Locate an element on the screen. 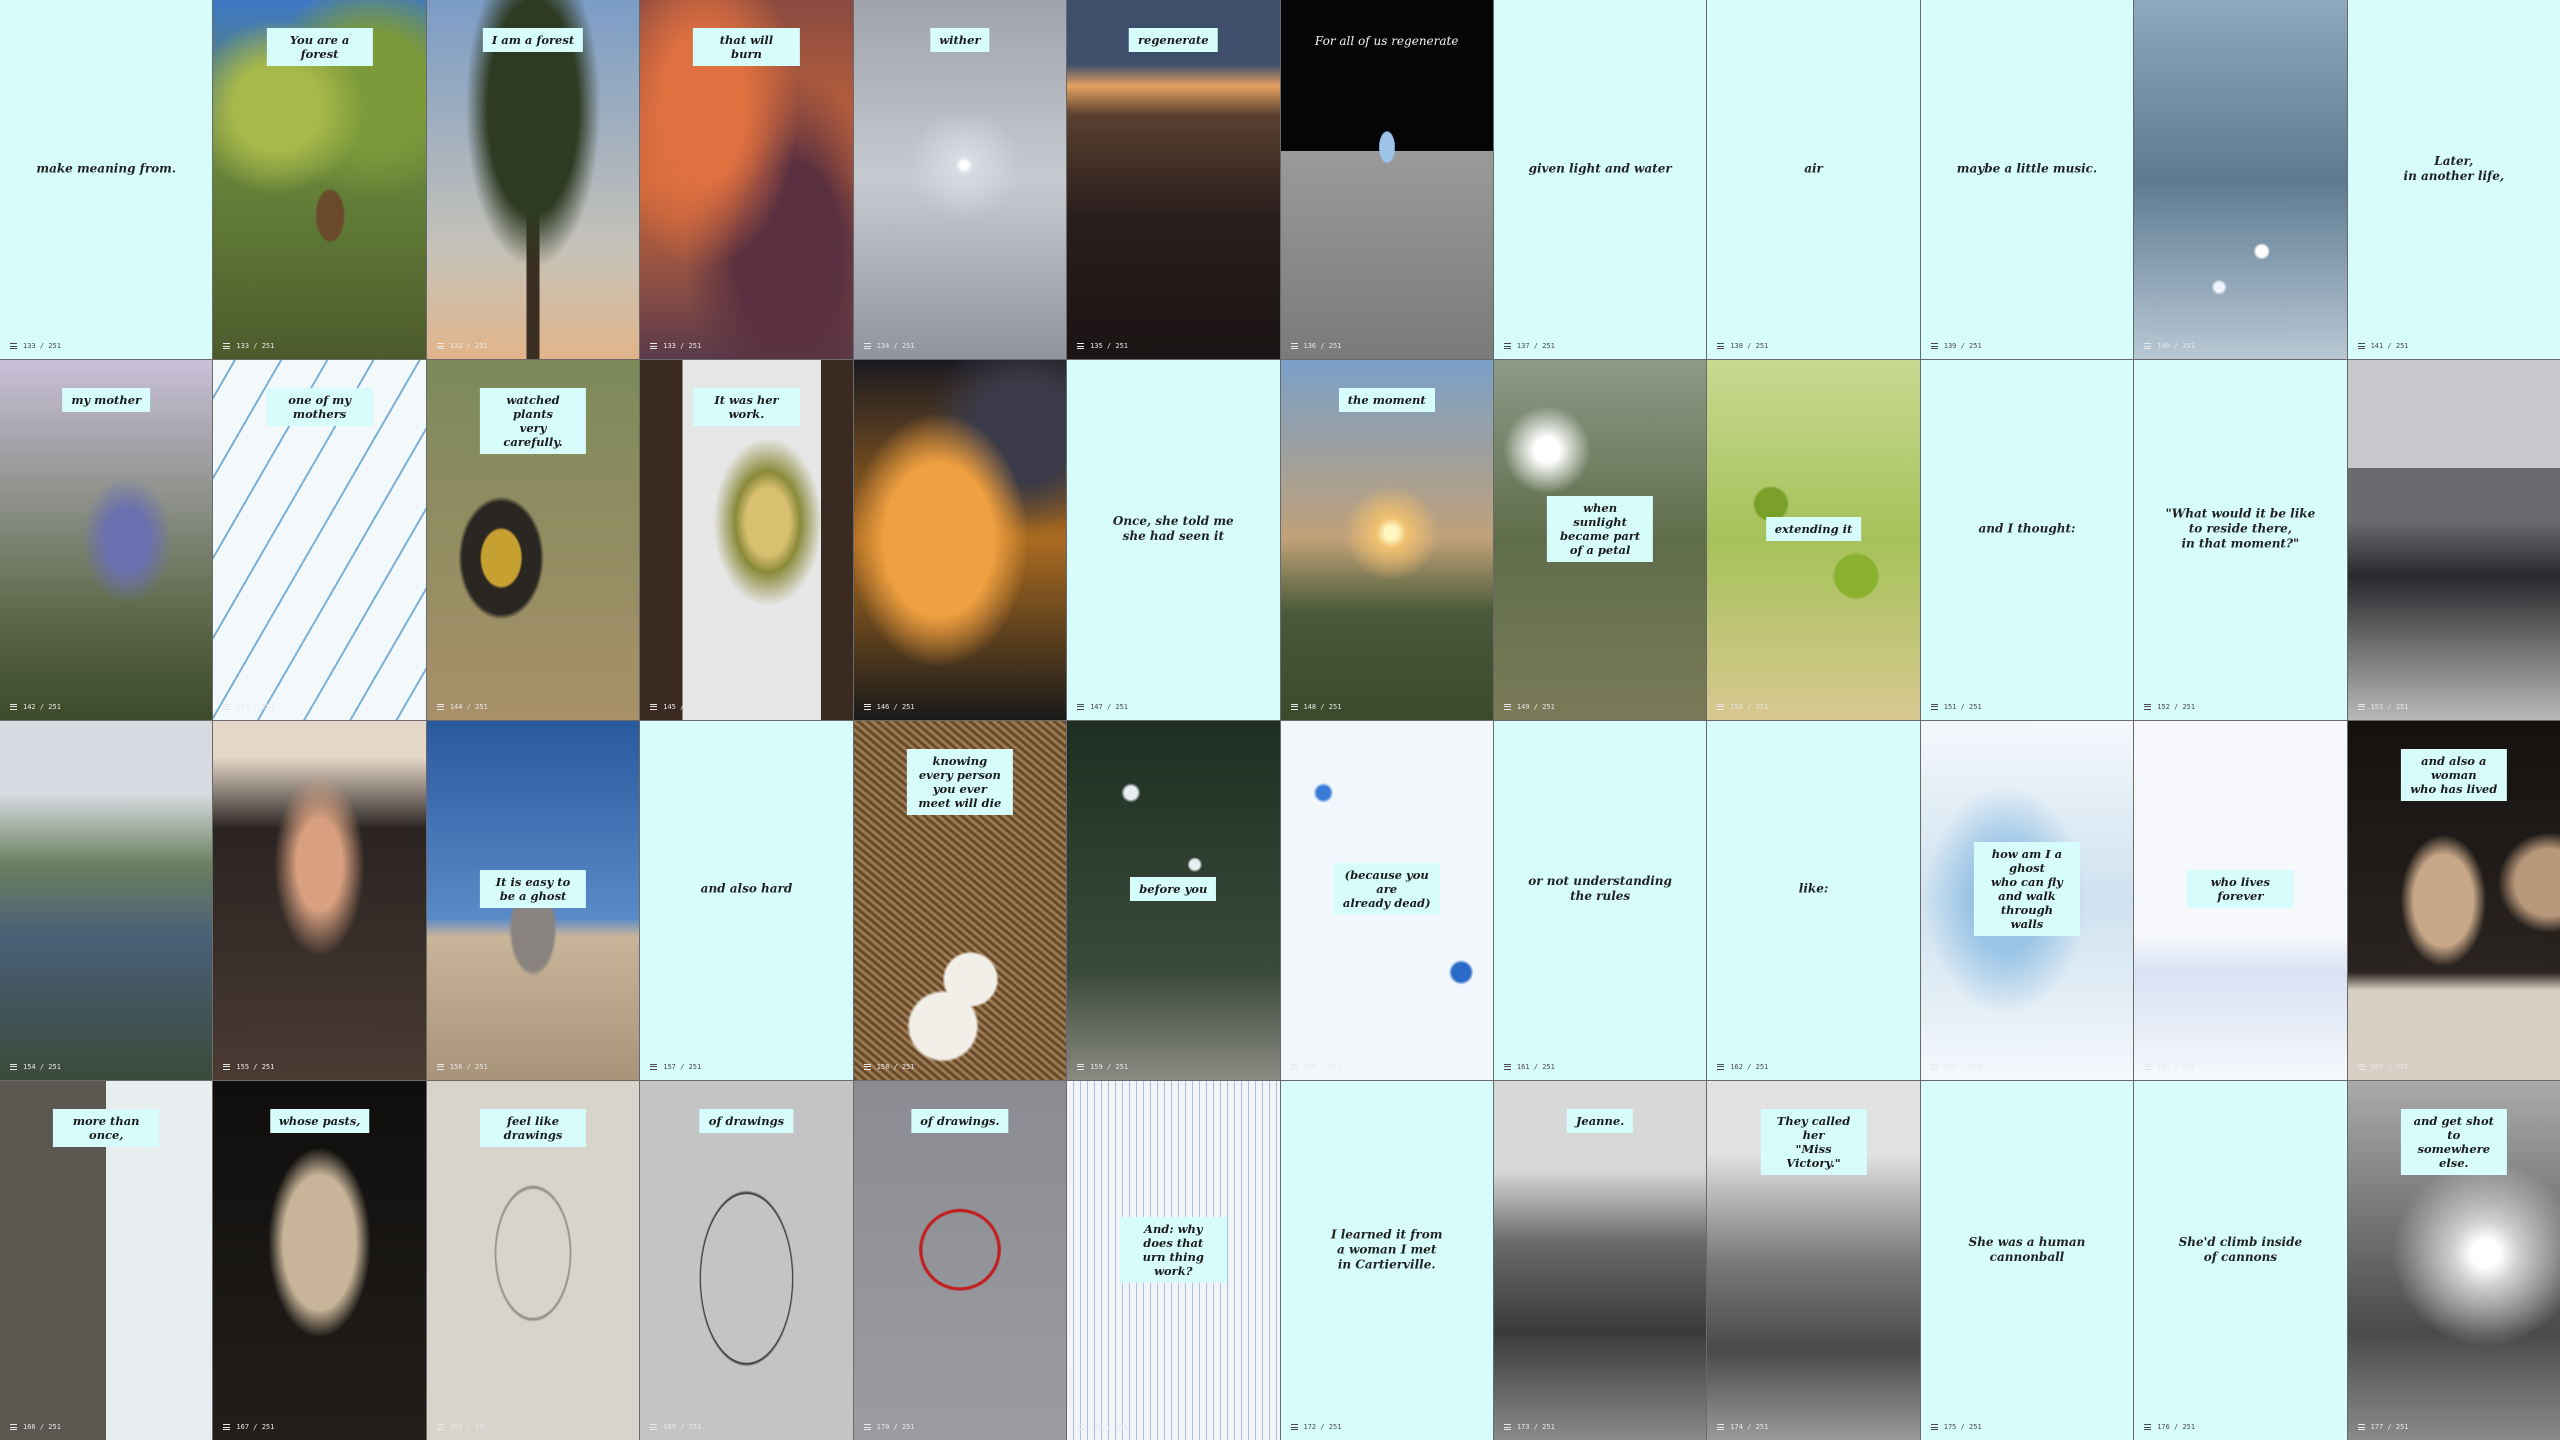 Image resolution: width=2560 pixels, height=1440 pixels. story-tile-photo: one of my mothers 143 / 251 is located at coordinates (319, 540).